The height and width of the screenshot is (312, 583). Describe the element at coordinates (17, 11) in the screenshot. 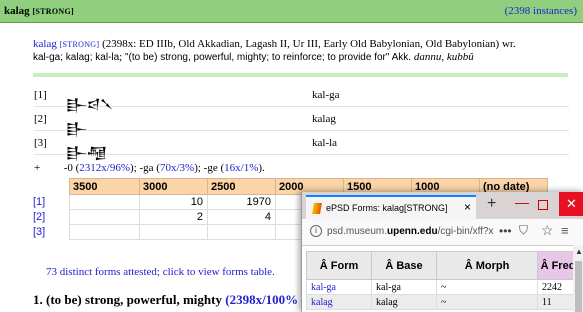

I see `lemma-word: kalag` at that location.